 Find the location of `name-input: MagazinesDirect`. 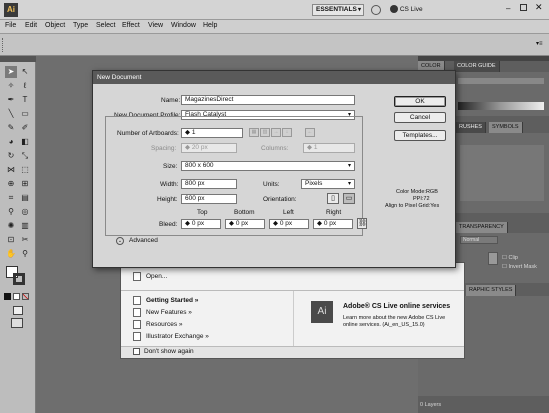

name-input: MagazinesDirect is located at coordinates (268, 100).